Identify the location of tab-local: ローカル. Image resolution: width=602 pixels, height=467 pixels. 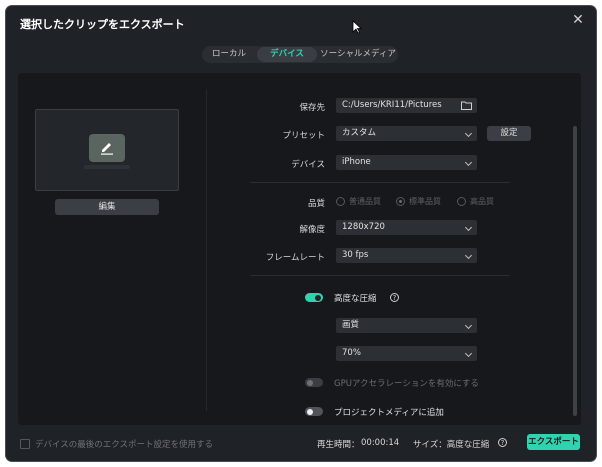
(229, 54).